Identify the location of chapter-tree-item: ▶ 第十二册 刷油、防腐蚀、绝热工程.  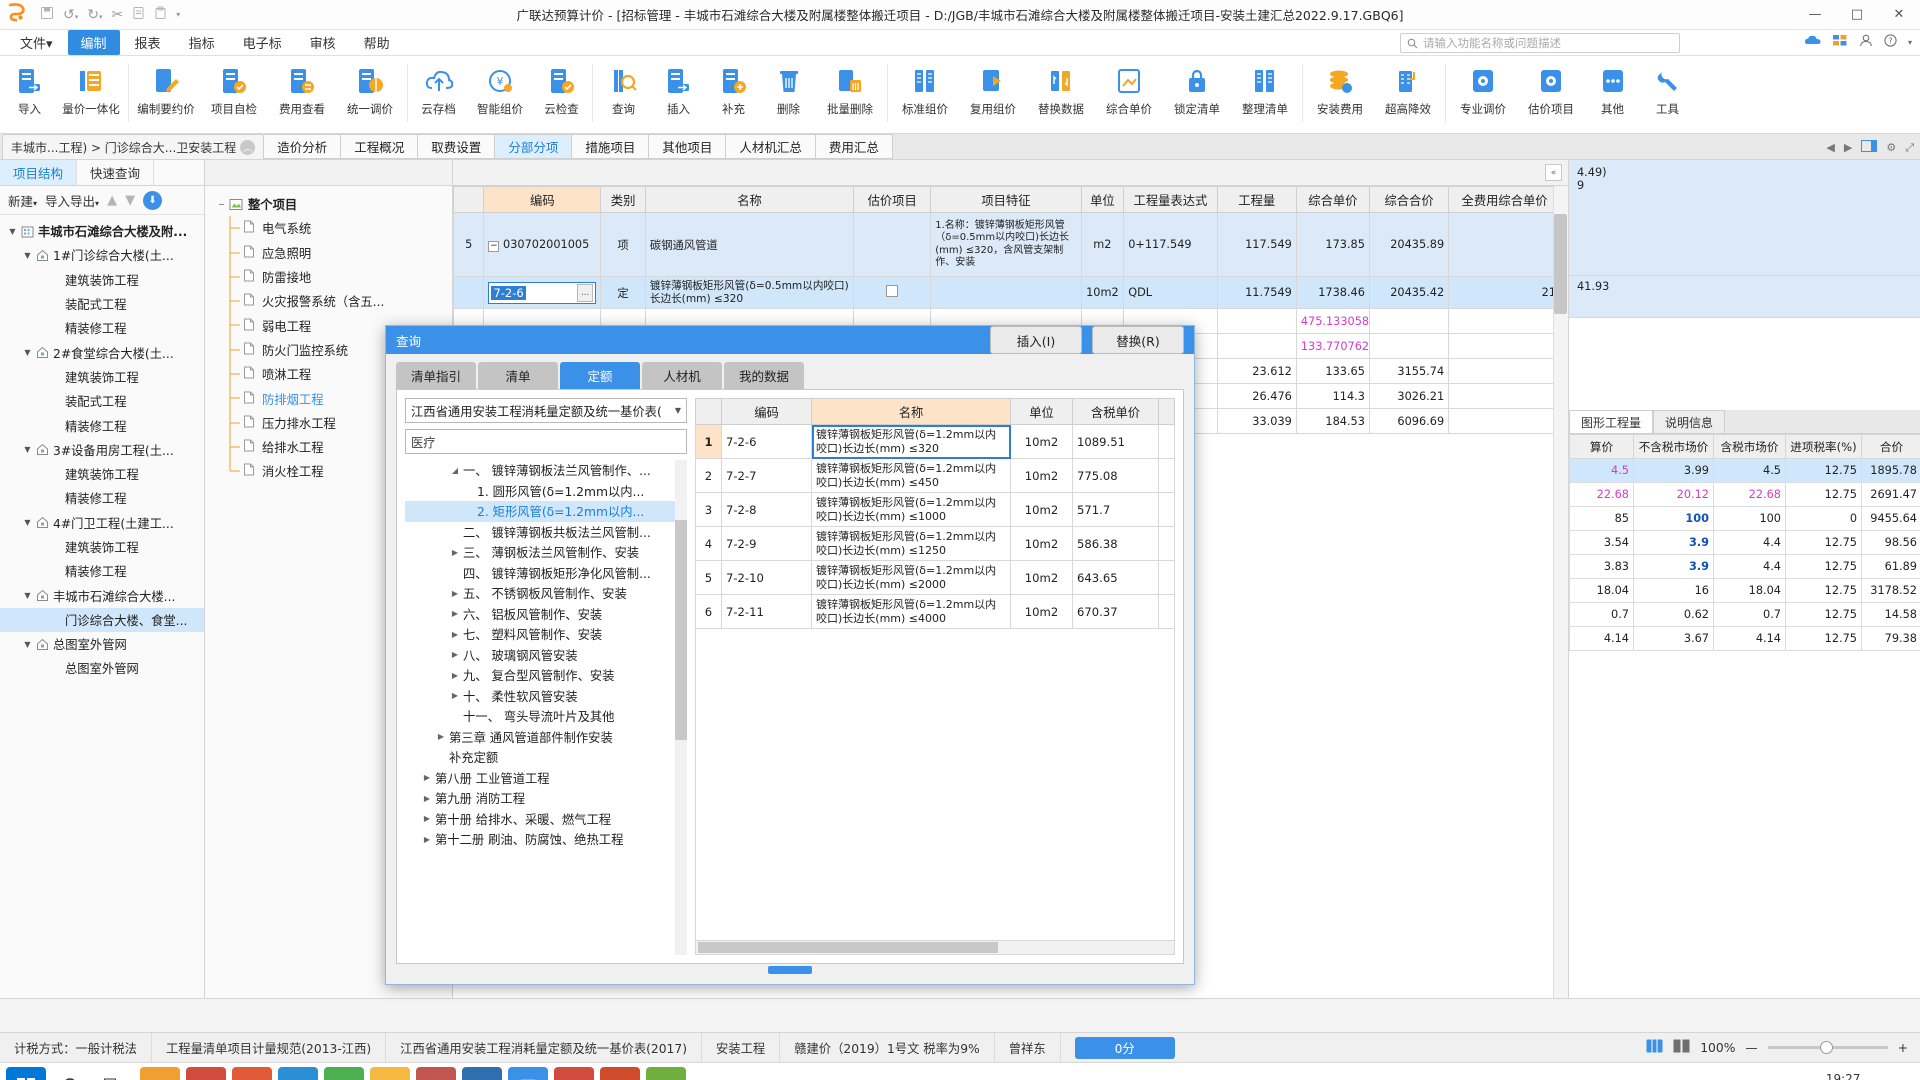
(546, 839).